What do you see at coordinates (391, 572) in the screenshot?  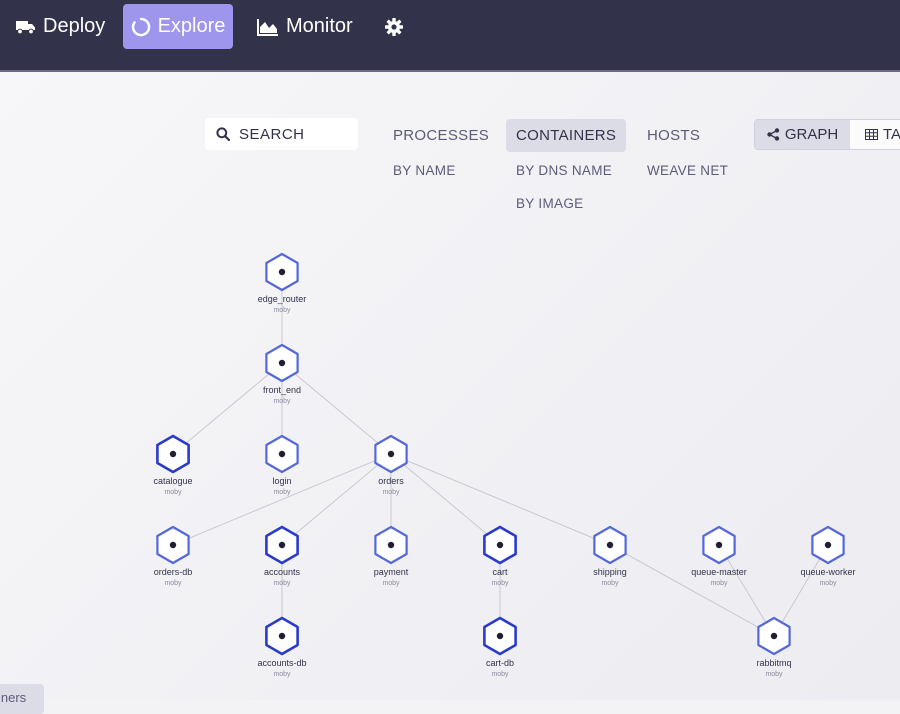 I see `node-label: payment` at bounding box center [391, 572].